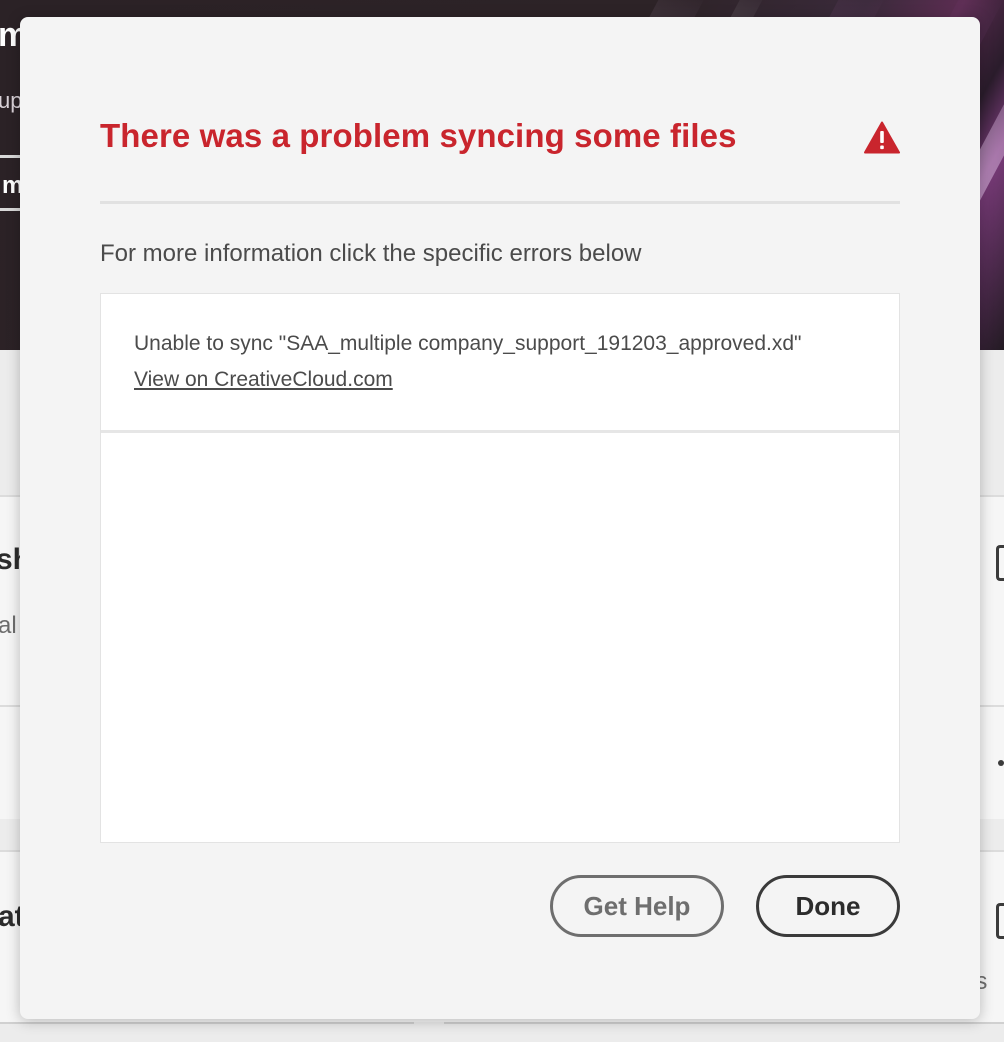 Image resolution: width=1004 pixels, height=1042 pixels. I want to click on dialog-title: There was a problem syncing some files, so click(418, 135).